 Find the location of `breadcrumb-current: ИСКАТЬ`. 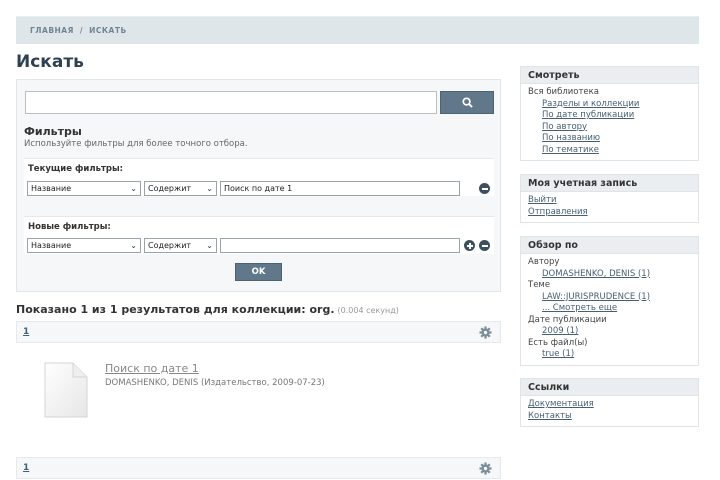

breadcrumb-current: ИСКАТЬ is located at coordinates (108, 30).